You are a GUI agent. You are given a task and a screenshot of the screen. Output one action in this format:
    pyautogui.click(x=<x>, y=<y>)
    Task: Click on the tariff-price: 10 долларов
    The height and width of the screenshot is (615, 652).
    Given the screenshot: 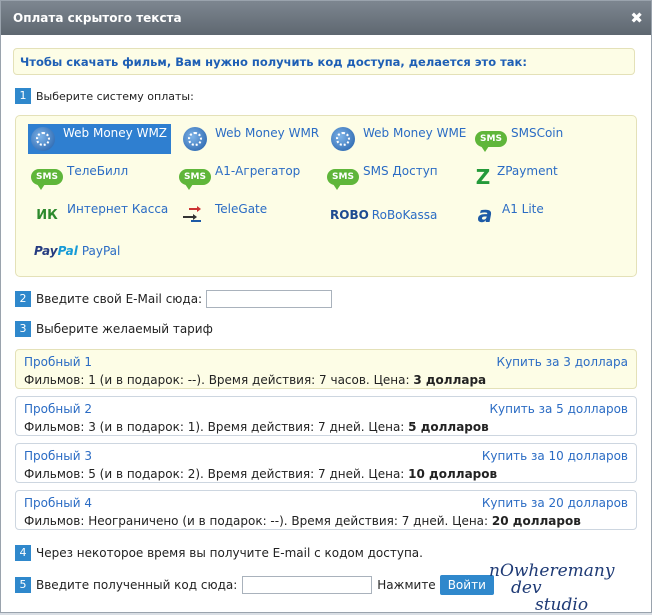 What is the action you would take?
    pyautogui.click(x=453, y=474)
    